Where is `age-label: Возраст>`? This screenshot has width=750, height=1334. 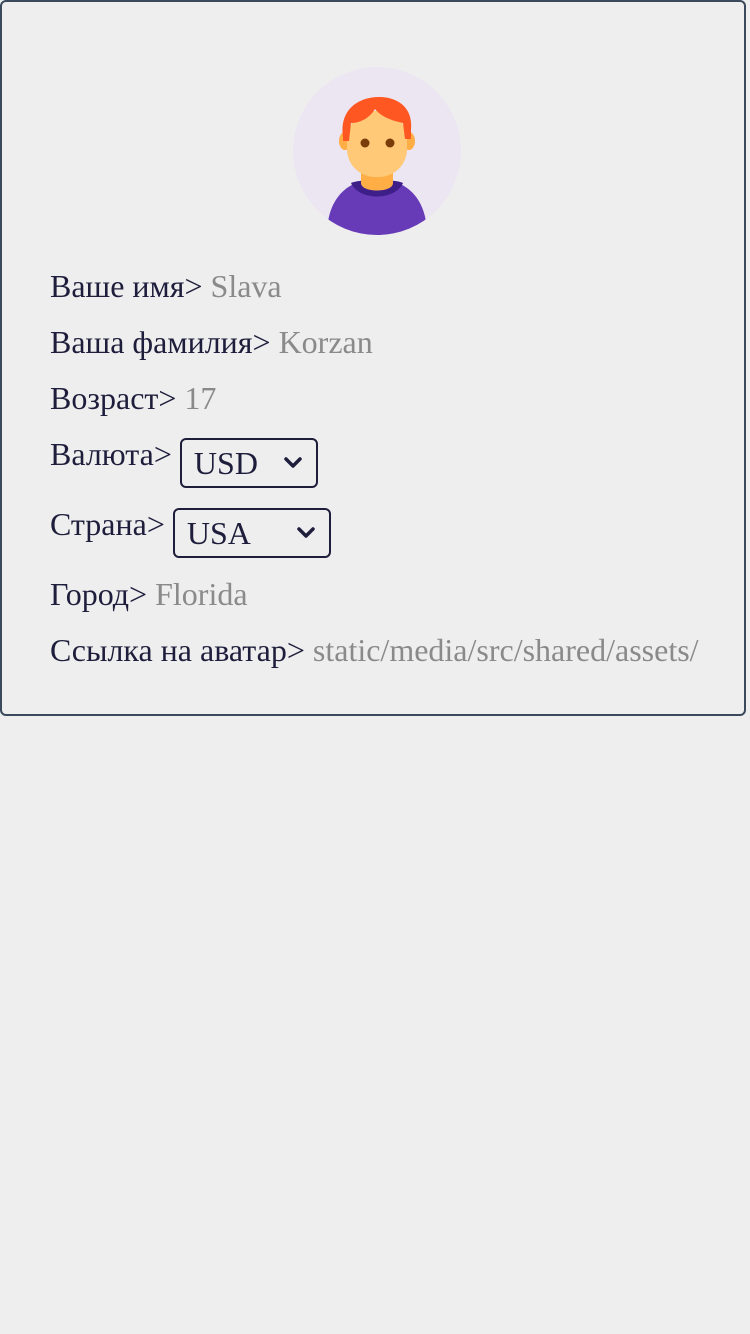 age-label: Возраст> is located at coordinates (113, 398).